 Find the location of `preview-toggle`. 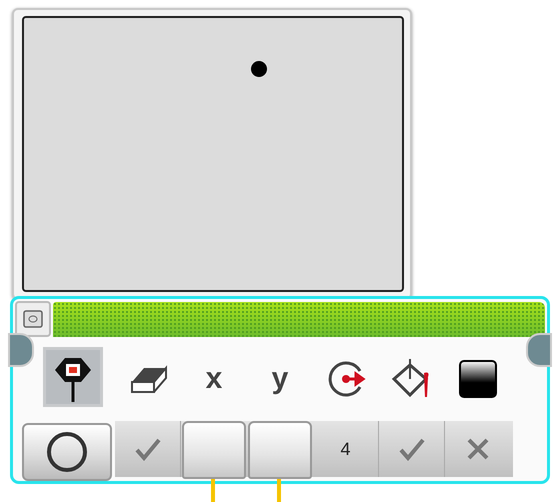

preview-toggle is located at coordinates (33, 319).